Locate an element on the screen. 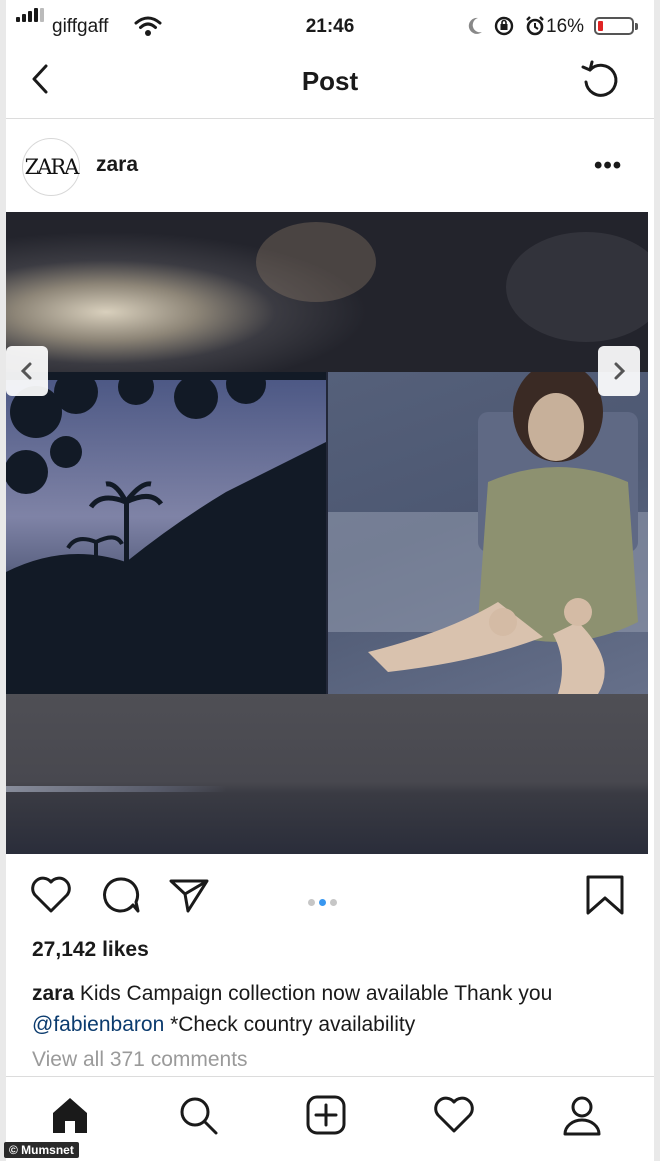 The image size is (660, 1161). child-figure is located at coordinates (488, 533).